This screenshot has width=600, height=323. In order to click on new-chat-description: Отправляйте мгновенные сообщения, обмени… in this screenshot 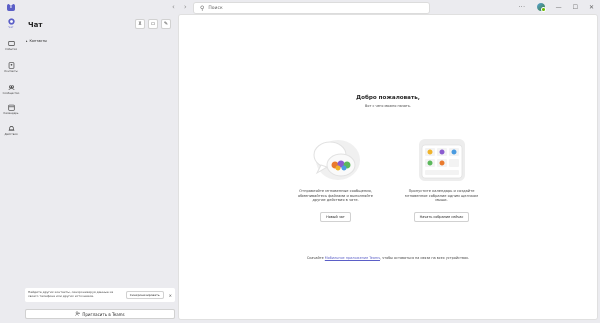, I will do `click(335, 196)`.